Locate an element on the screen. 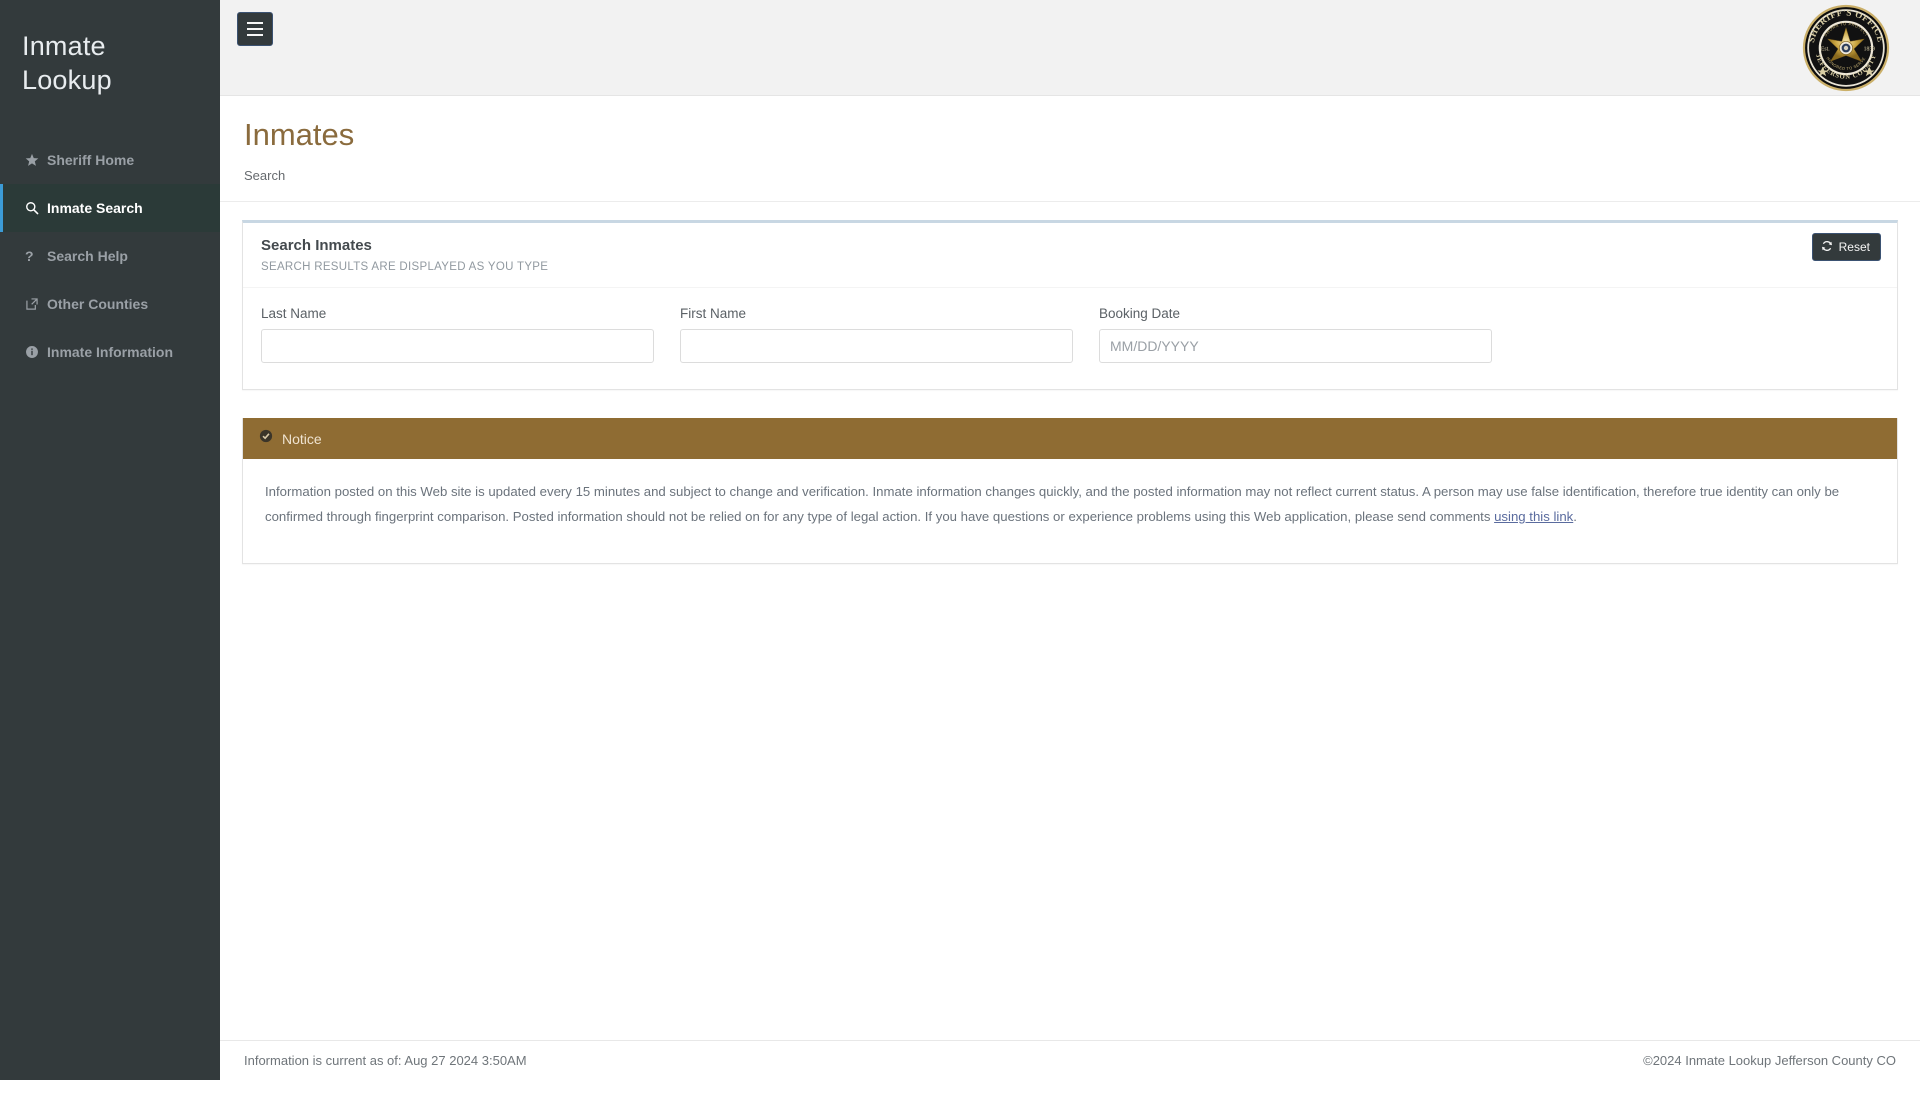 The height and width of the screenshot is (1117, 1920). using-this-link: using this link is located at coordinates (1533, 516).